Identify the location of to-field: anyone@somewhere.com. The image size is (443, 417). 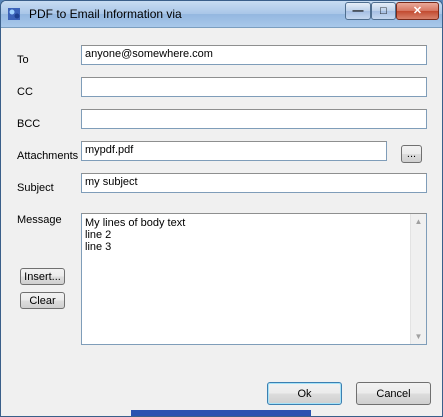
(254, 55).